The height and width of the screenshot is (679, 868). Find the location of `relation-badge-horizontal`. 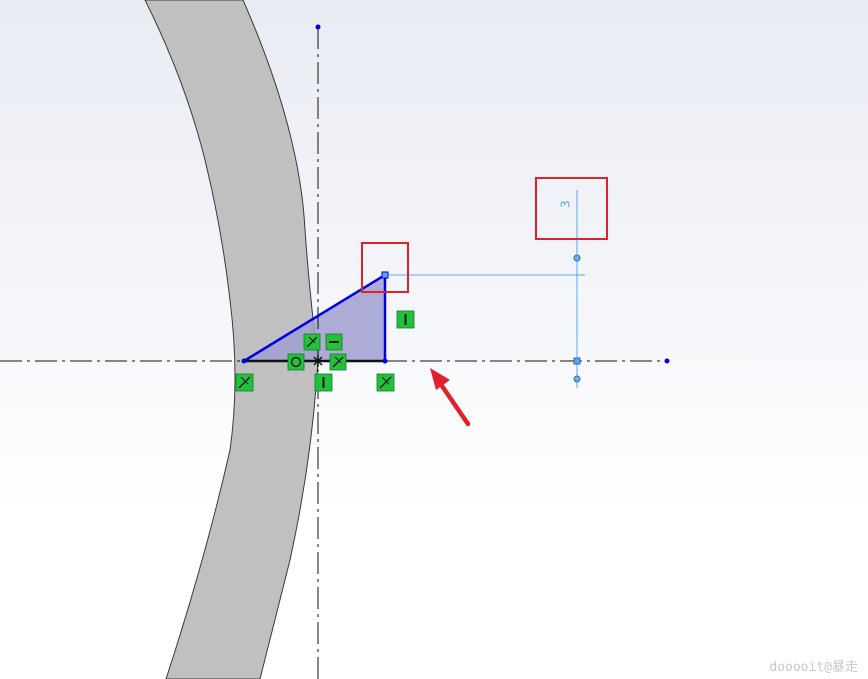

relation-badge-horizontal is located at coordinates (334, 342).